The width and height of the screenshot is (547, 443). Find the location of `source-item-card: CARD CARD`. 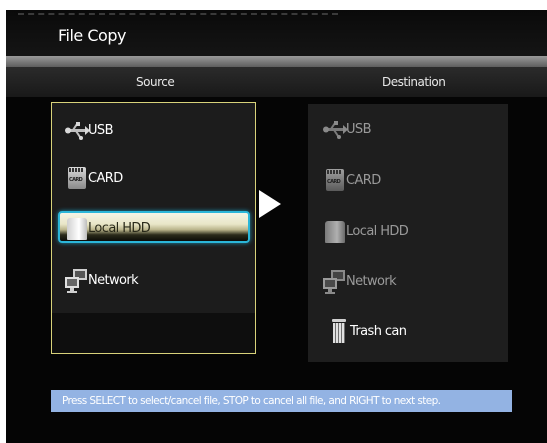

source-item-card: CARD CARD is located at coordinates (93, 178).